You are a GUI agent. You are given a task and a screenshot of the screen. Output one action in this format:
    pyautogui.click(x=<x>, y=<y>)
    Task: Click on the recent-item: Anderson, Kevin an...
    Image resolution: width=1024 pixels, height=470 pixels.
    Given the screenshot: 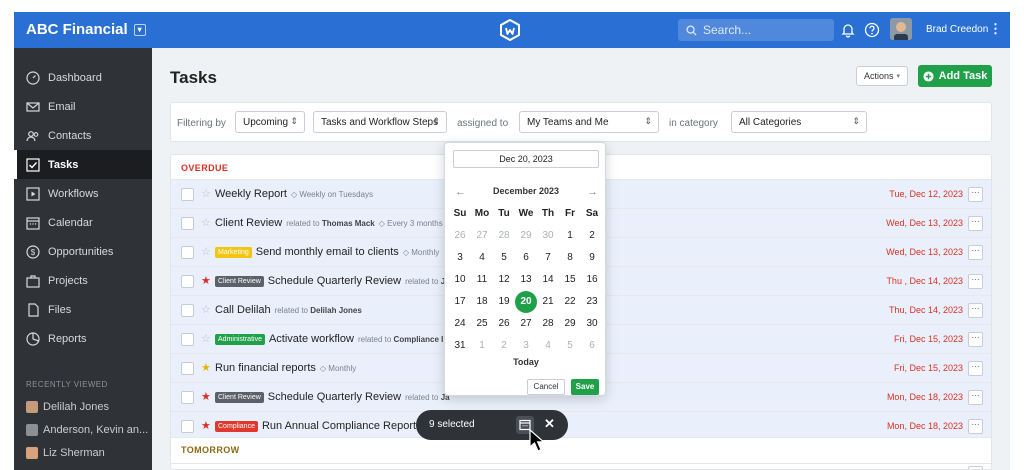 What is the action you would take?
    pyautogui.click(x=87, y=430)
    